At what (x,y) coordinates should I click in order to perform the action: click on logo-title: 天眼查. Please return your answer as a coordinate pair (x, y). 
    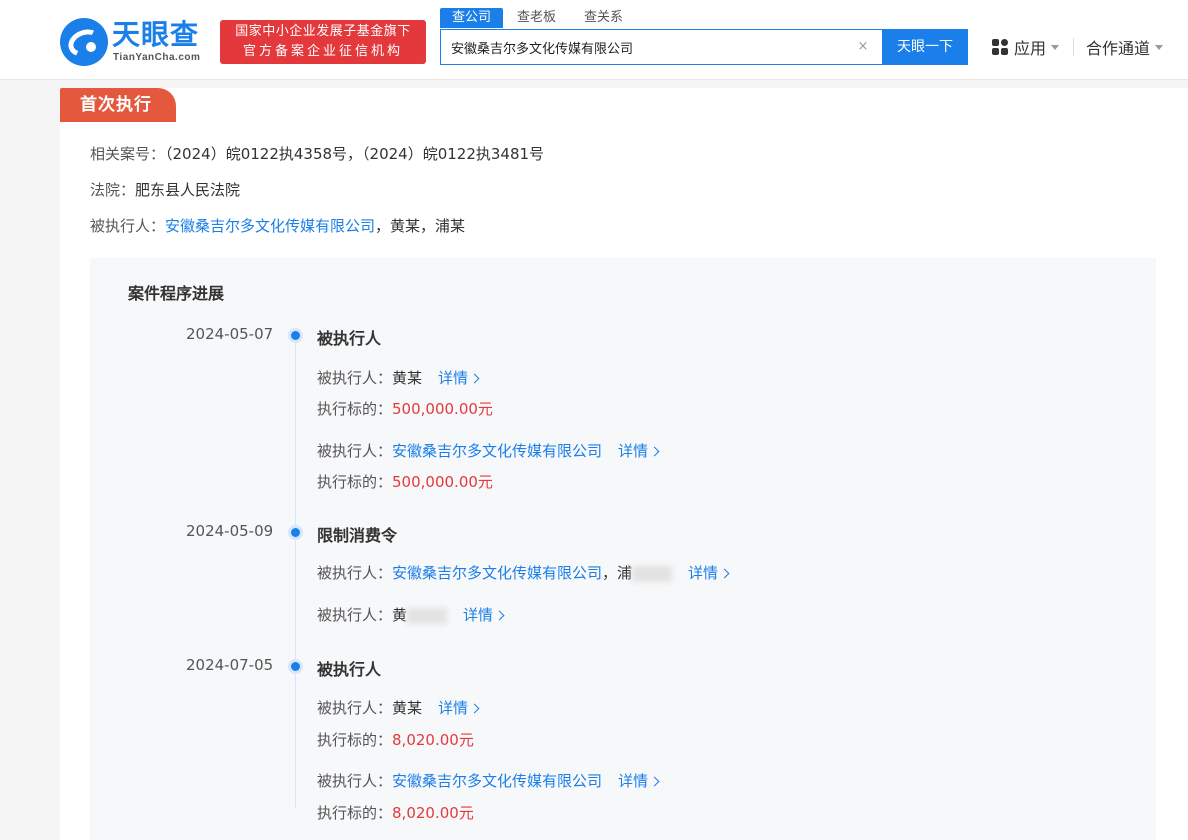
    Looking at the image, I should click on (156, 34).